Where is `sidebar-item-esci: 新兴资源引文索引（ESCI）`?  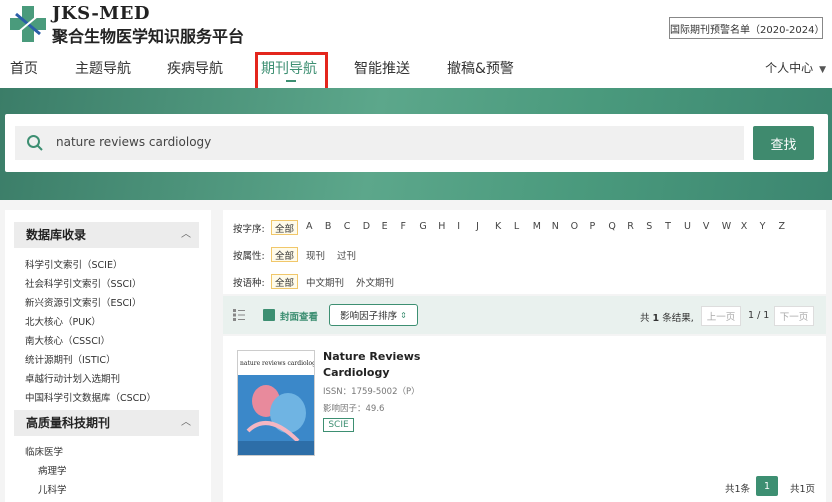
sidebar-item-esci: 新兴资源引文索引（ESCI） is located at coordinates (83, 302).